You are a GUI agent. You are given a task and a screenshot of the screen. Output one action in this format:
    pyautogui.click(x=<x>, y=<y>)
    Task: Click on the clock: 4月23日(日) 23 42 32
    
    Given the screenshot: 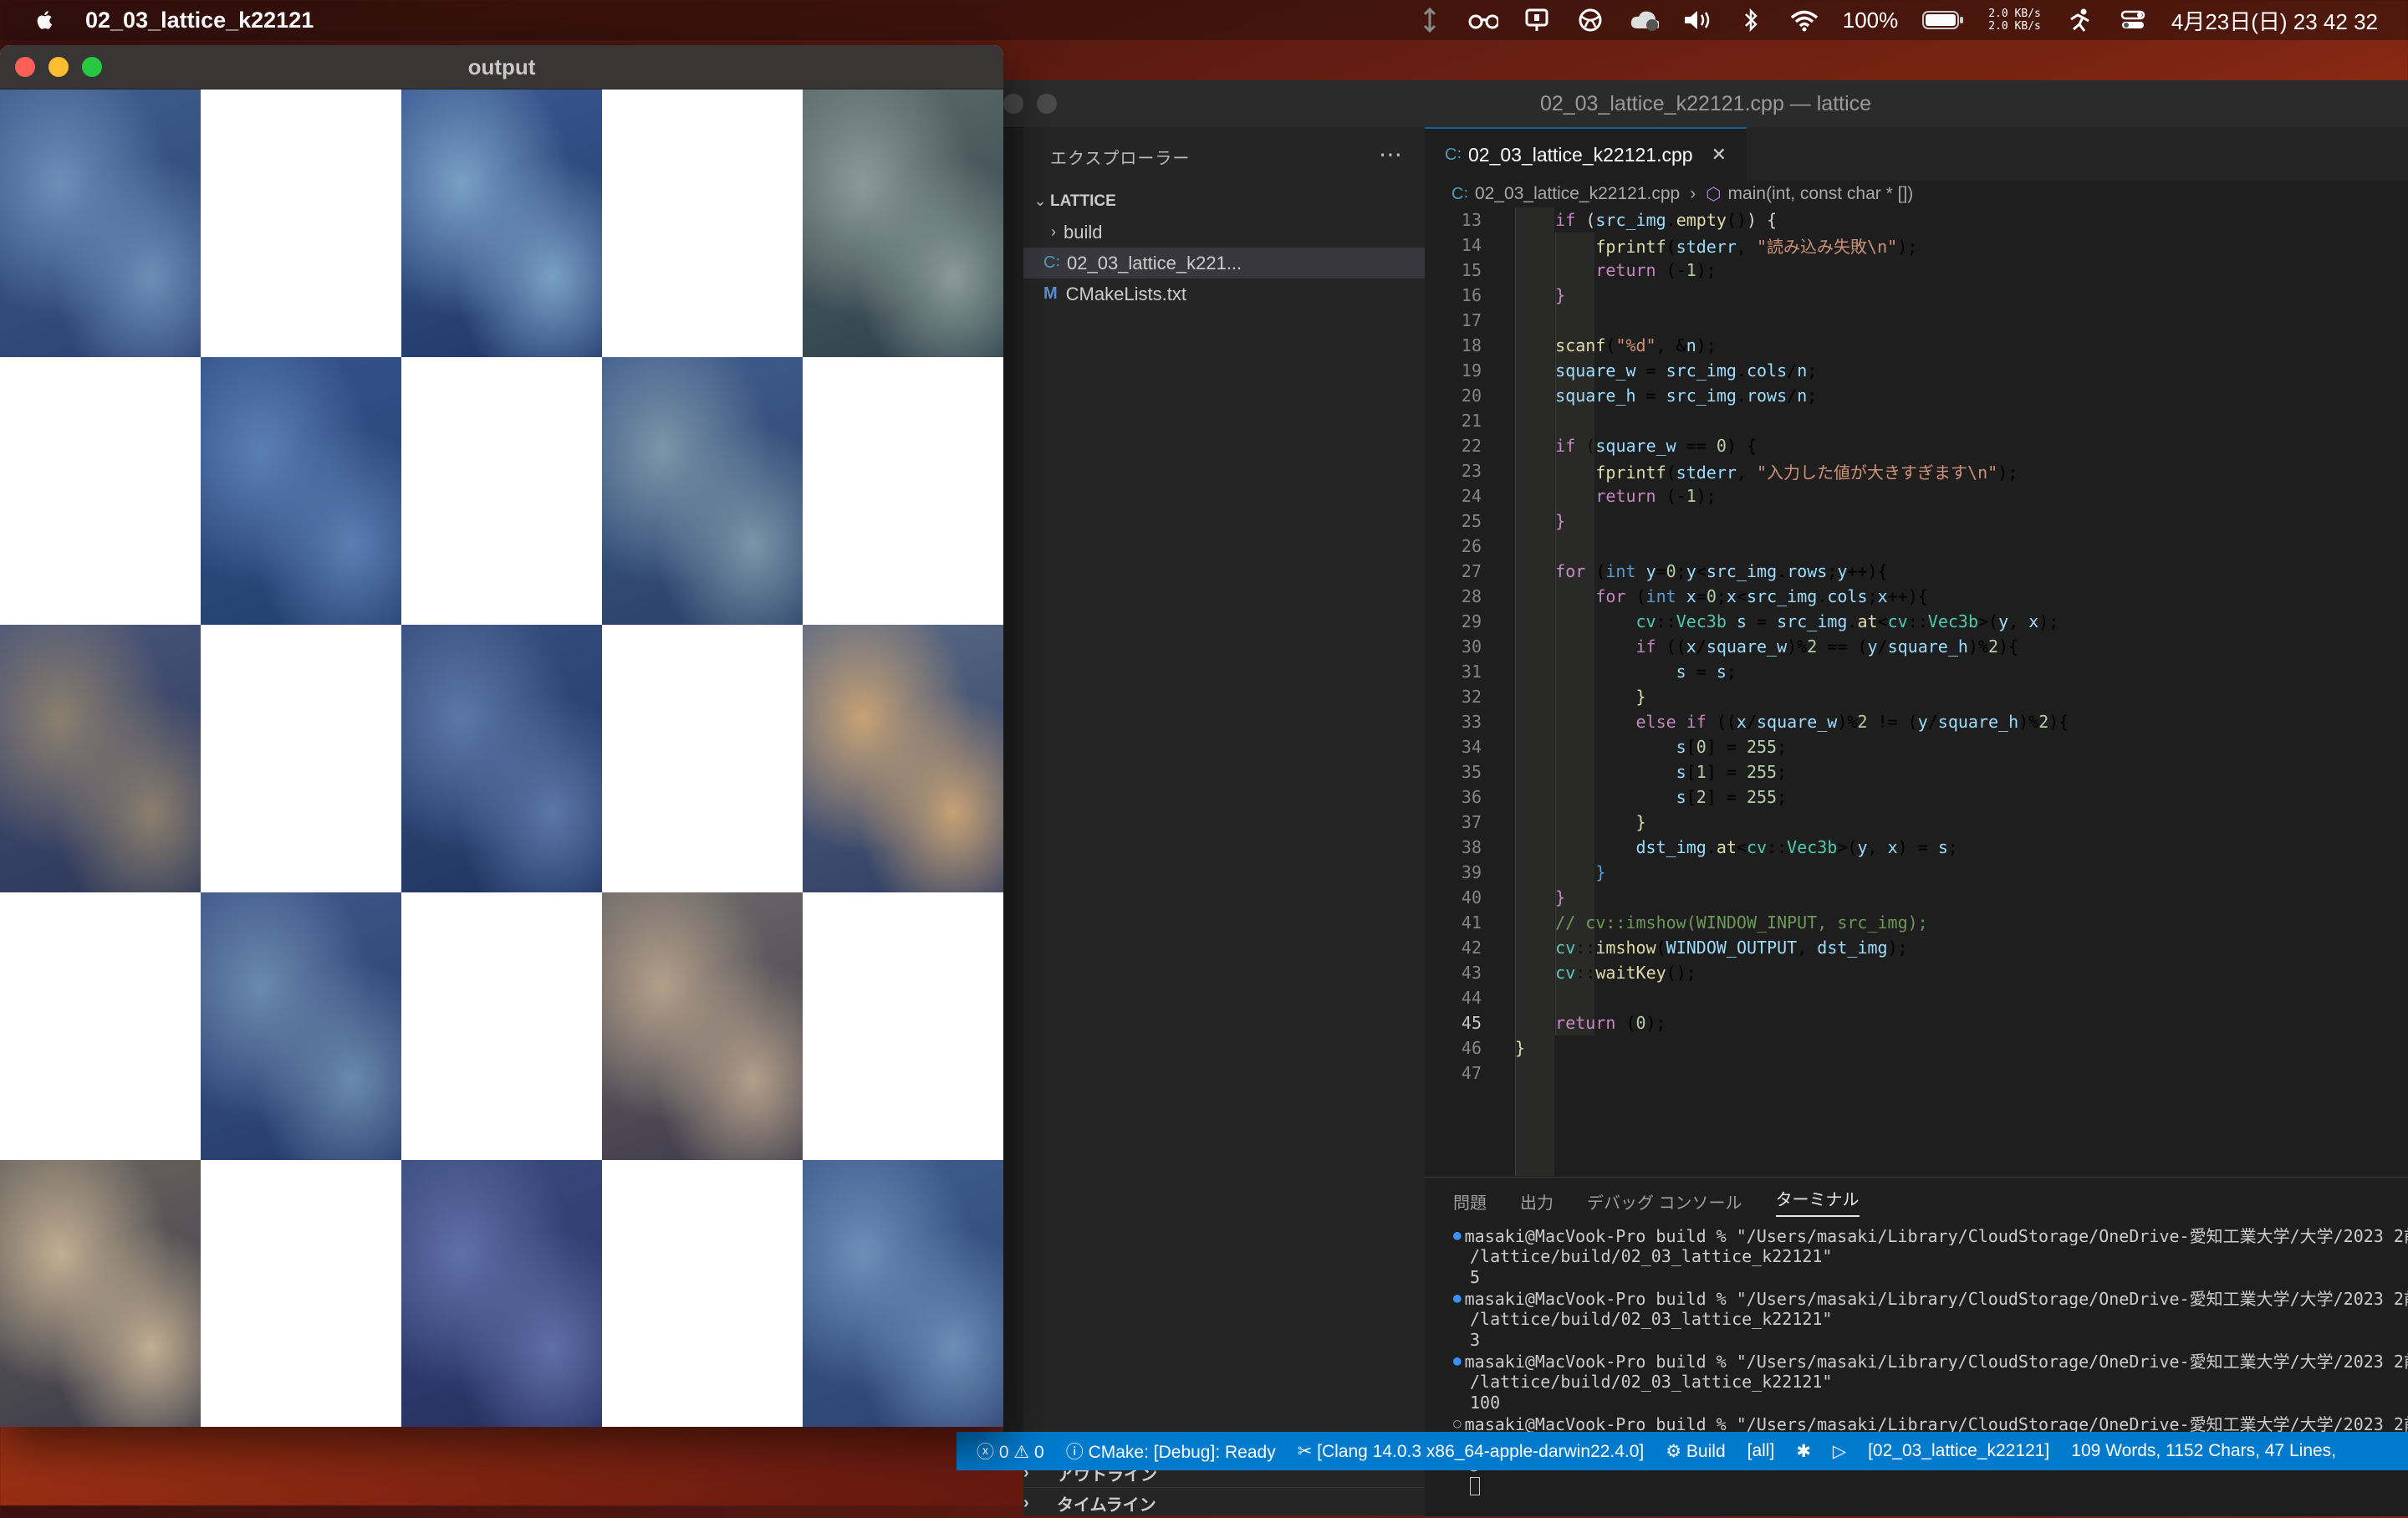 What is the action you would take?
    pyautogui.click(x=2274, y=20)
    